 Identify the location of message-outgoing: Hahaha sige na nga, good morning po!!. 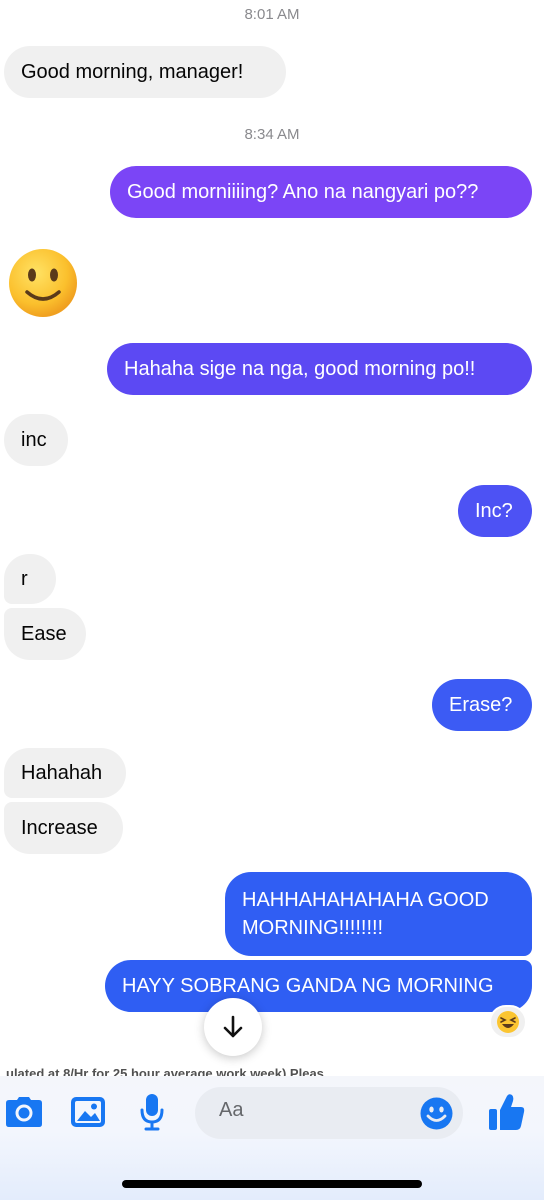
(319, 369).